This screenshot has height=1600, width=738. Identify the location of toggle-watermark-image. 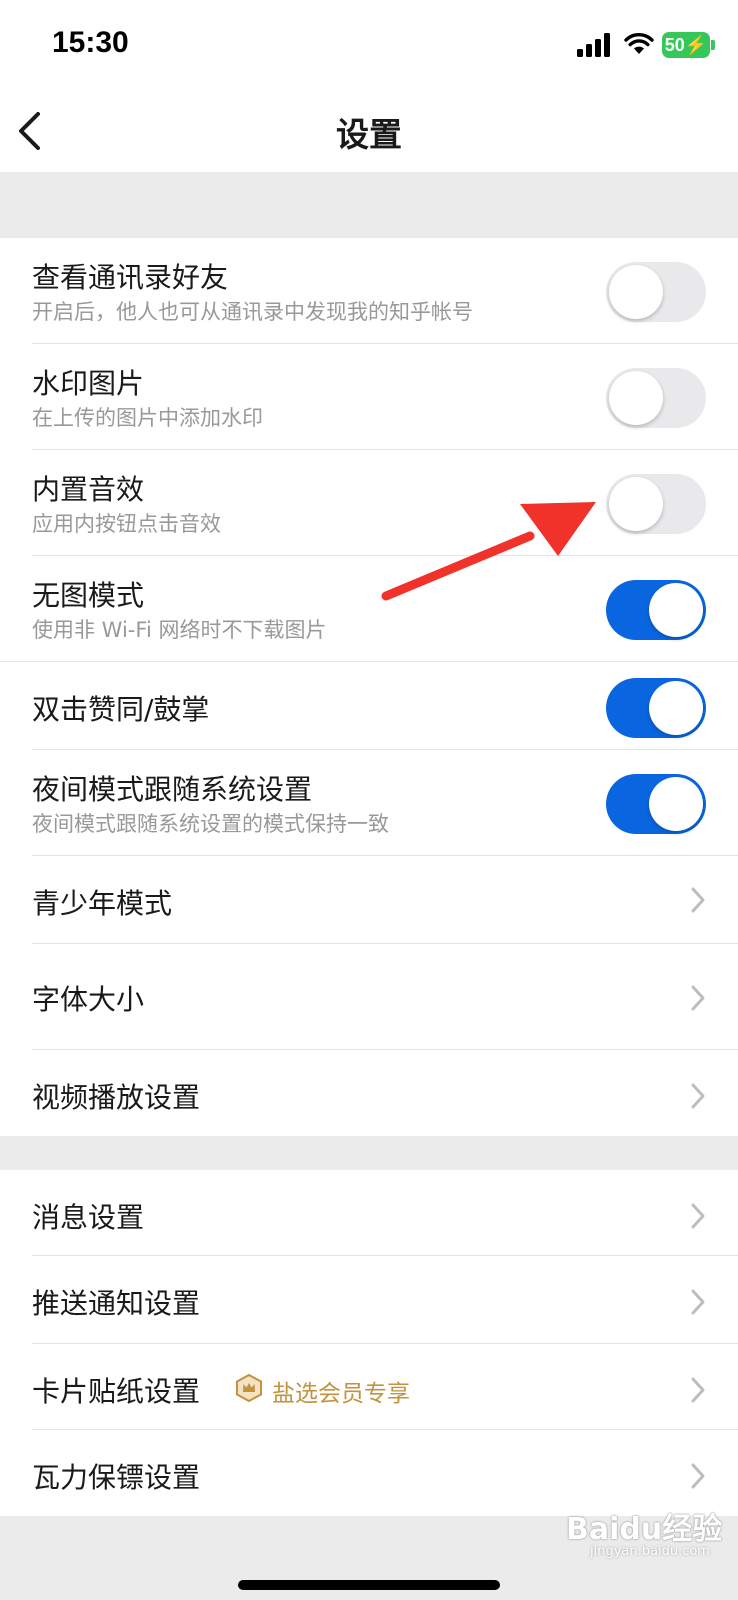
(656, 398).